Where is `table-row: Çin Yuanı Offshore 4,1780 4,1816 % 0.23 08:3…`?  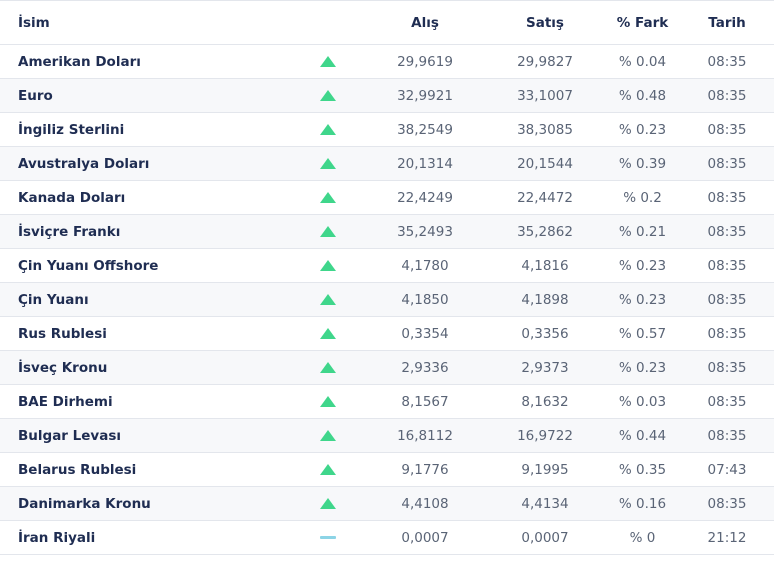 table-row: Çin Yuanı Offshore 4,1780 4,1816 % 0.23 08:3… is located at coordinates (387, 266).